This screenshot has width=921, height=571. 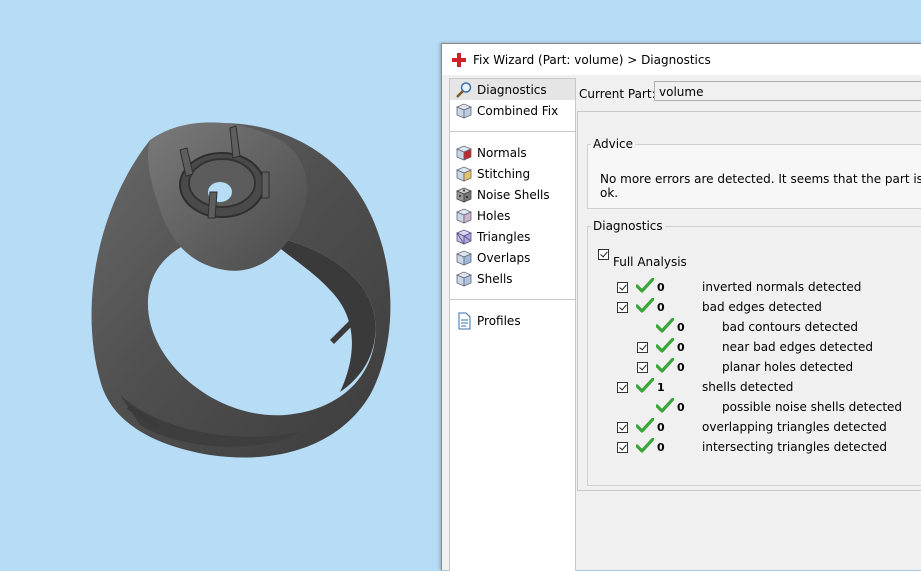 What do you see at coordinates (459, 59) in the screenshot?
I see `red-cross-icon` at bounding box center [459, 59].